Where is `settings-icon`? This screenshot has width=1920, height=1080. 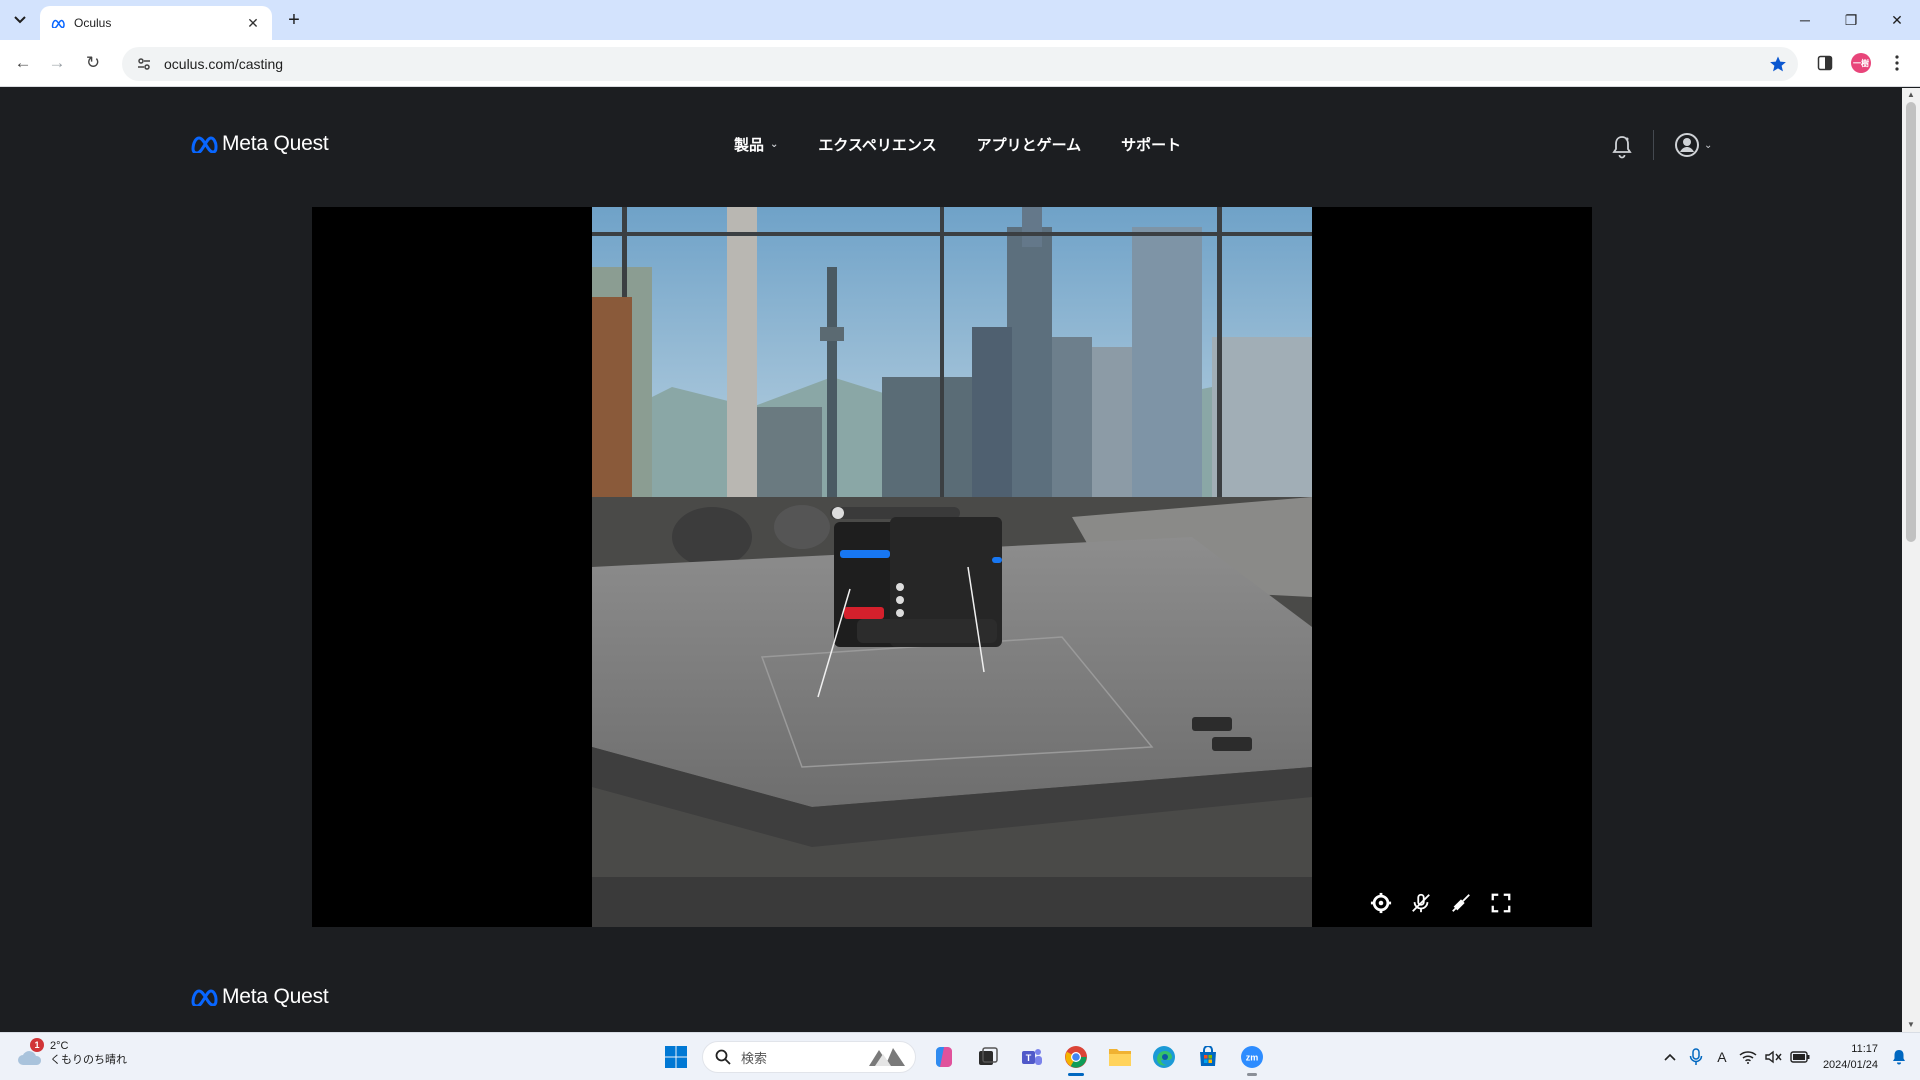 settings-icon is located at coordinates (1381, 903).